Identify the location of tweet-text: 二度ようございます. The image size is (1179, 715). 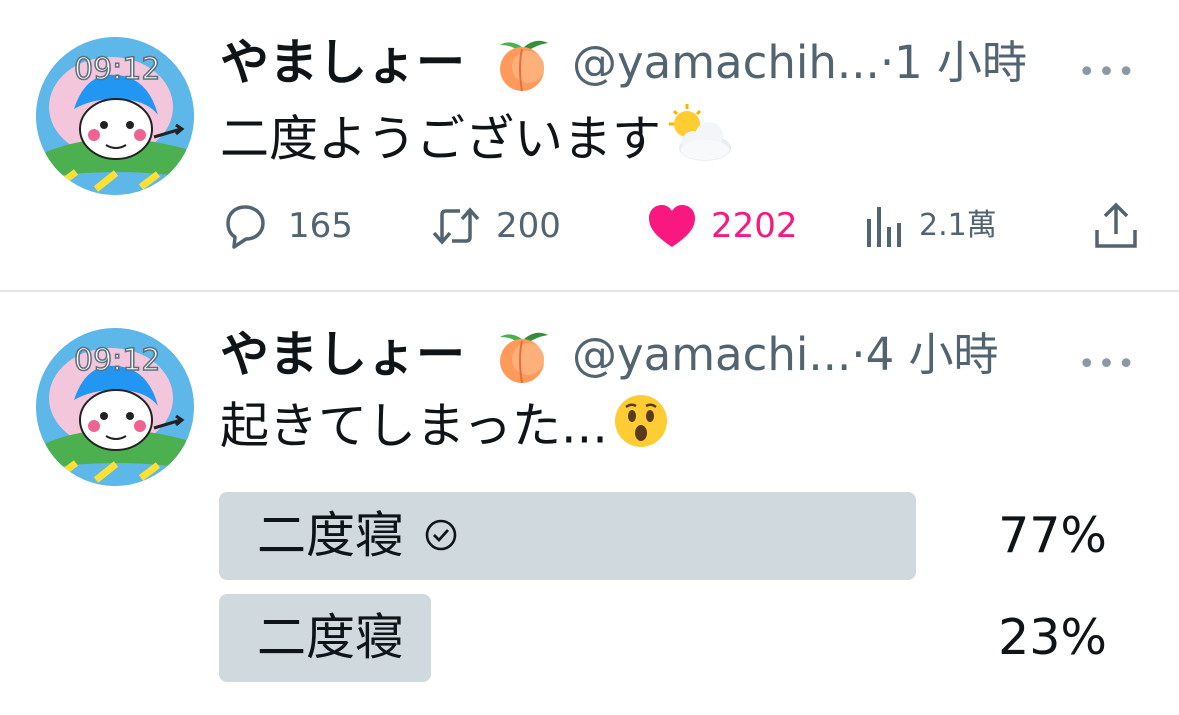
(476, 142).